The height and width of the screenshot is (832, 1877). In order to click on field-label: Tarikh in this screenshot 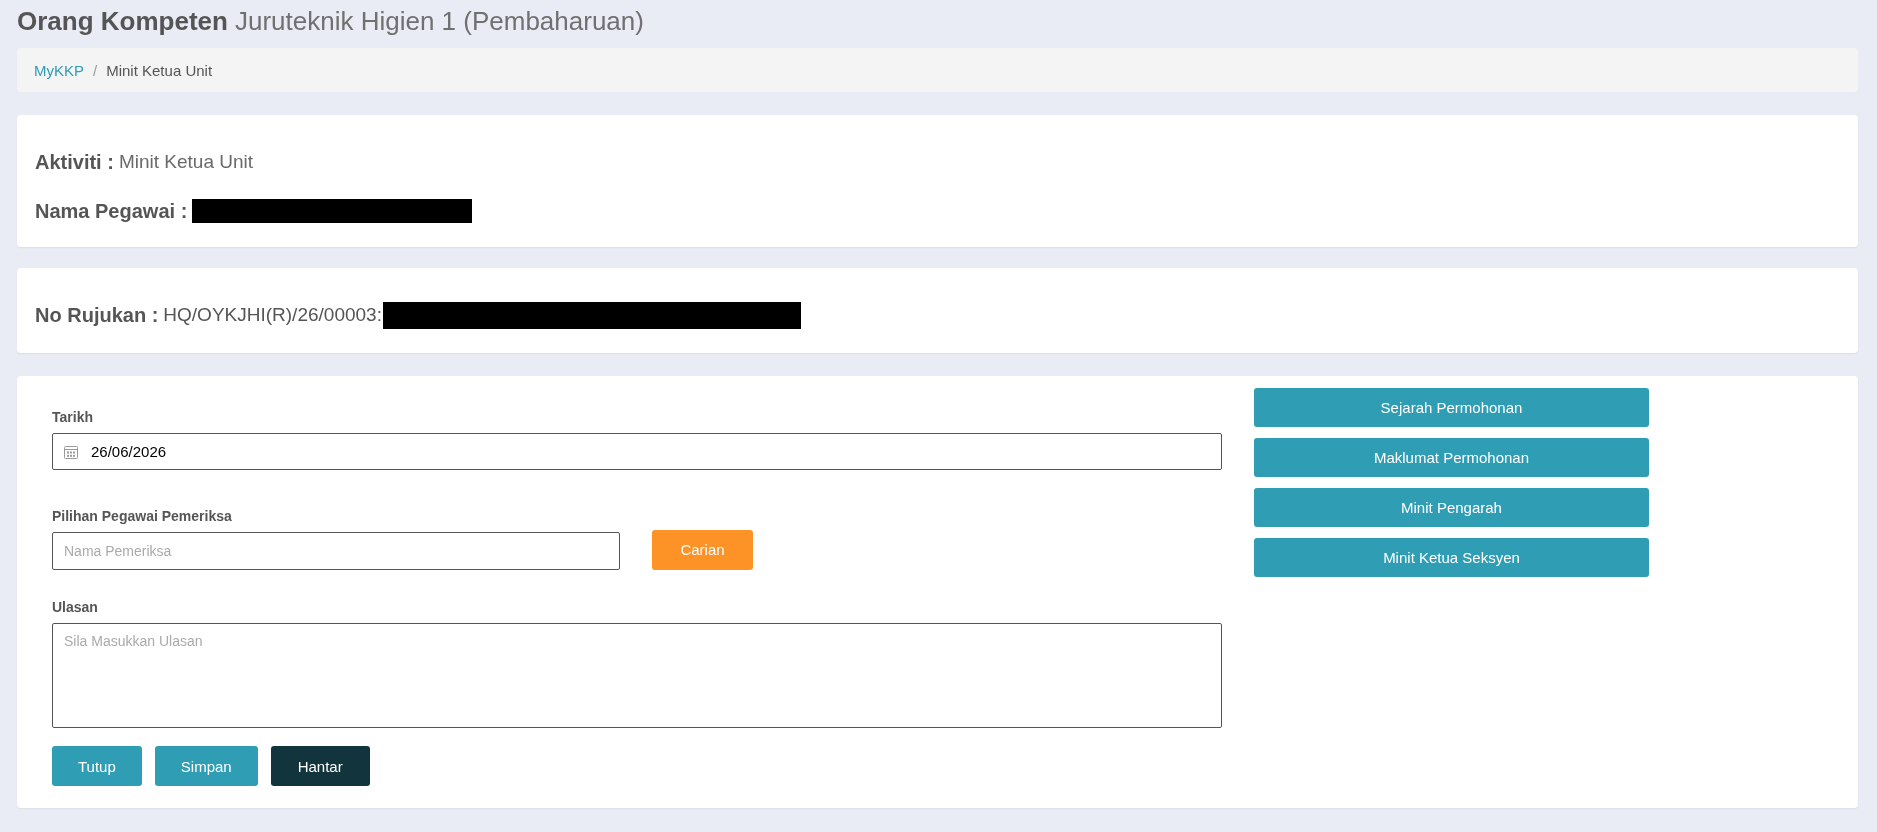, I will do `click(72, 417)`.